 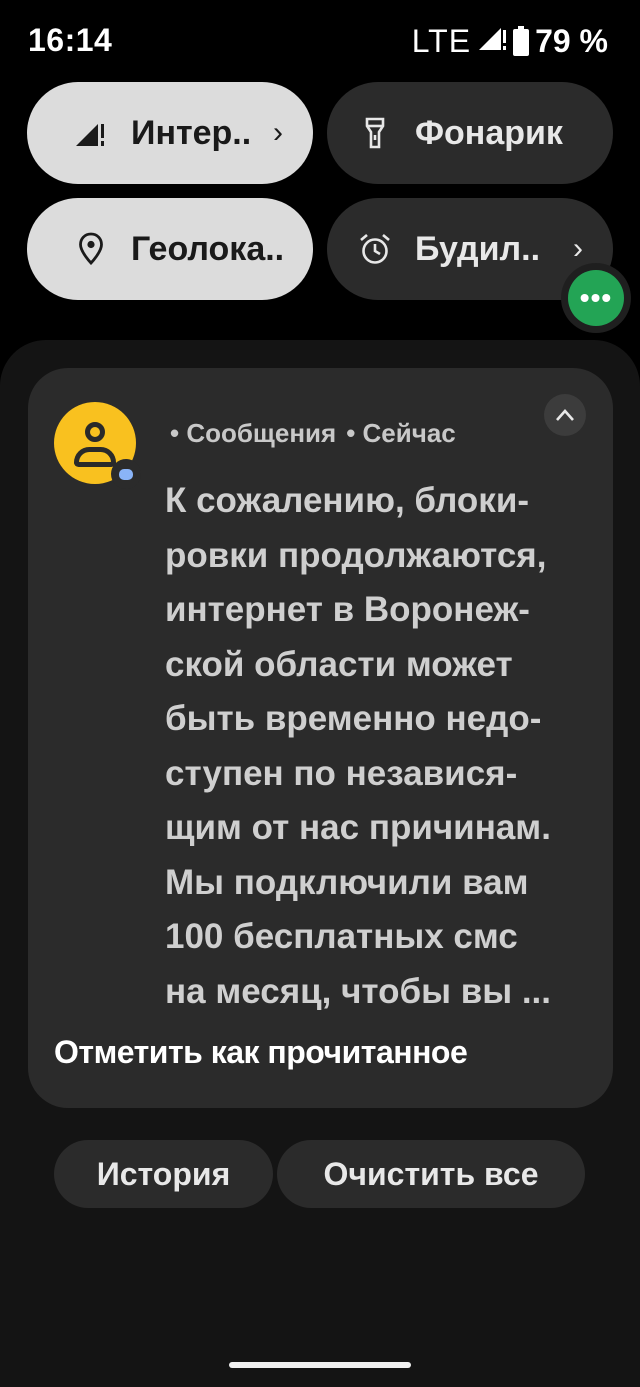 I want to click on mark-as-read-button: Отметить как прочитанное, so click(x=261, y=1052).